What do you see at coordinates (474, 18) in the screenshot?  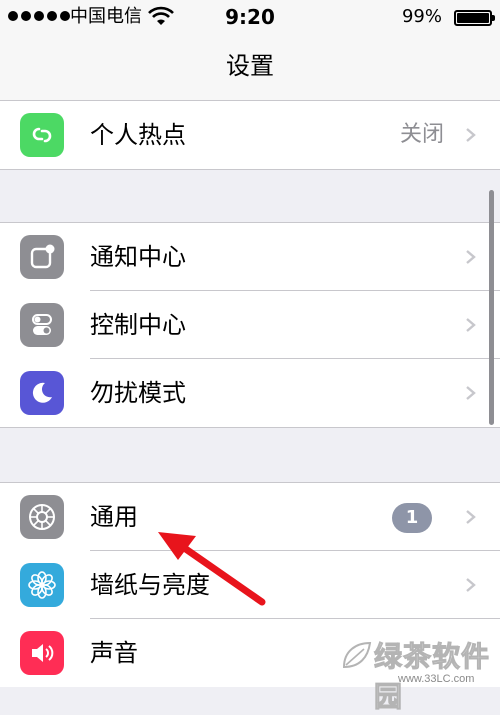 I see `battery-icon` at bounding box center [474, 18].